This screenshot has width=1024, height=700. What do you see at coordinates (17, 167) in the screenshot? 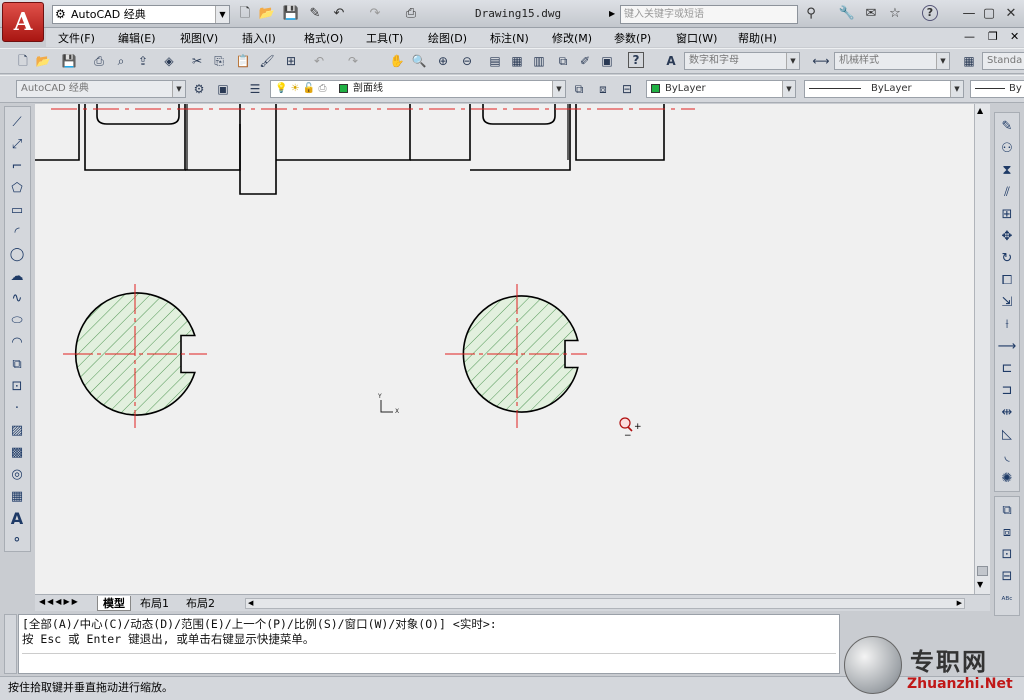
I see `polyline-icon: ⌐` at bounding box center [17, 167].